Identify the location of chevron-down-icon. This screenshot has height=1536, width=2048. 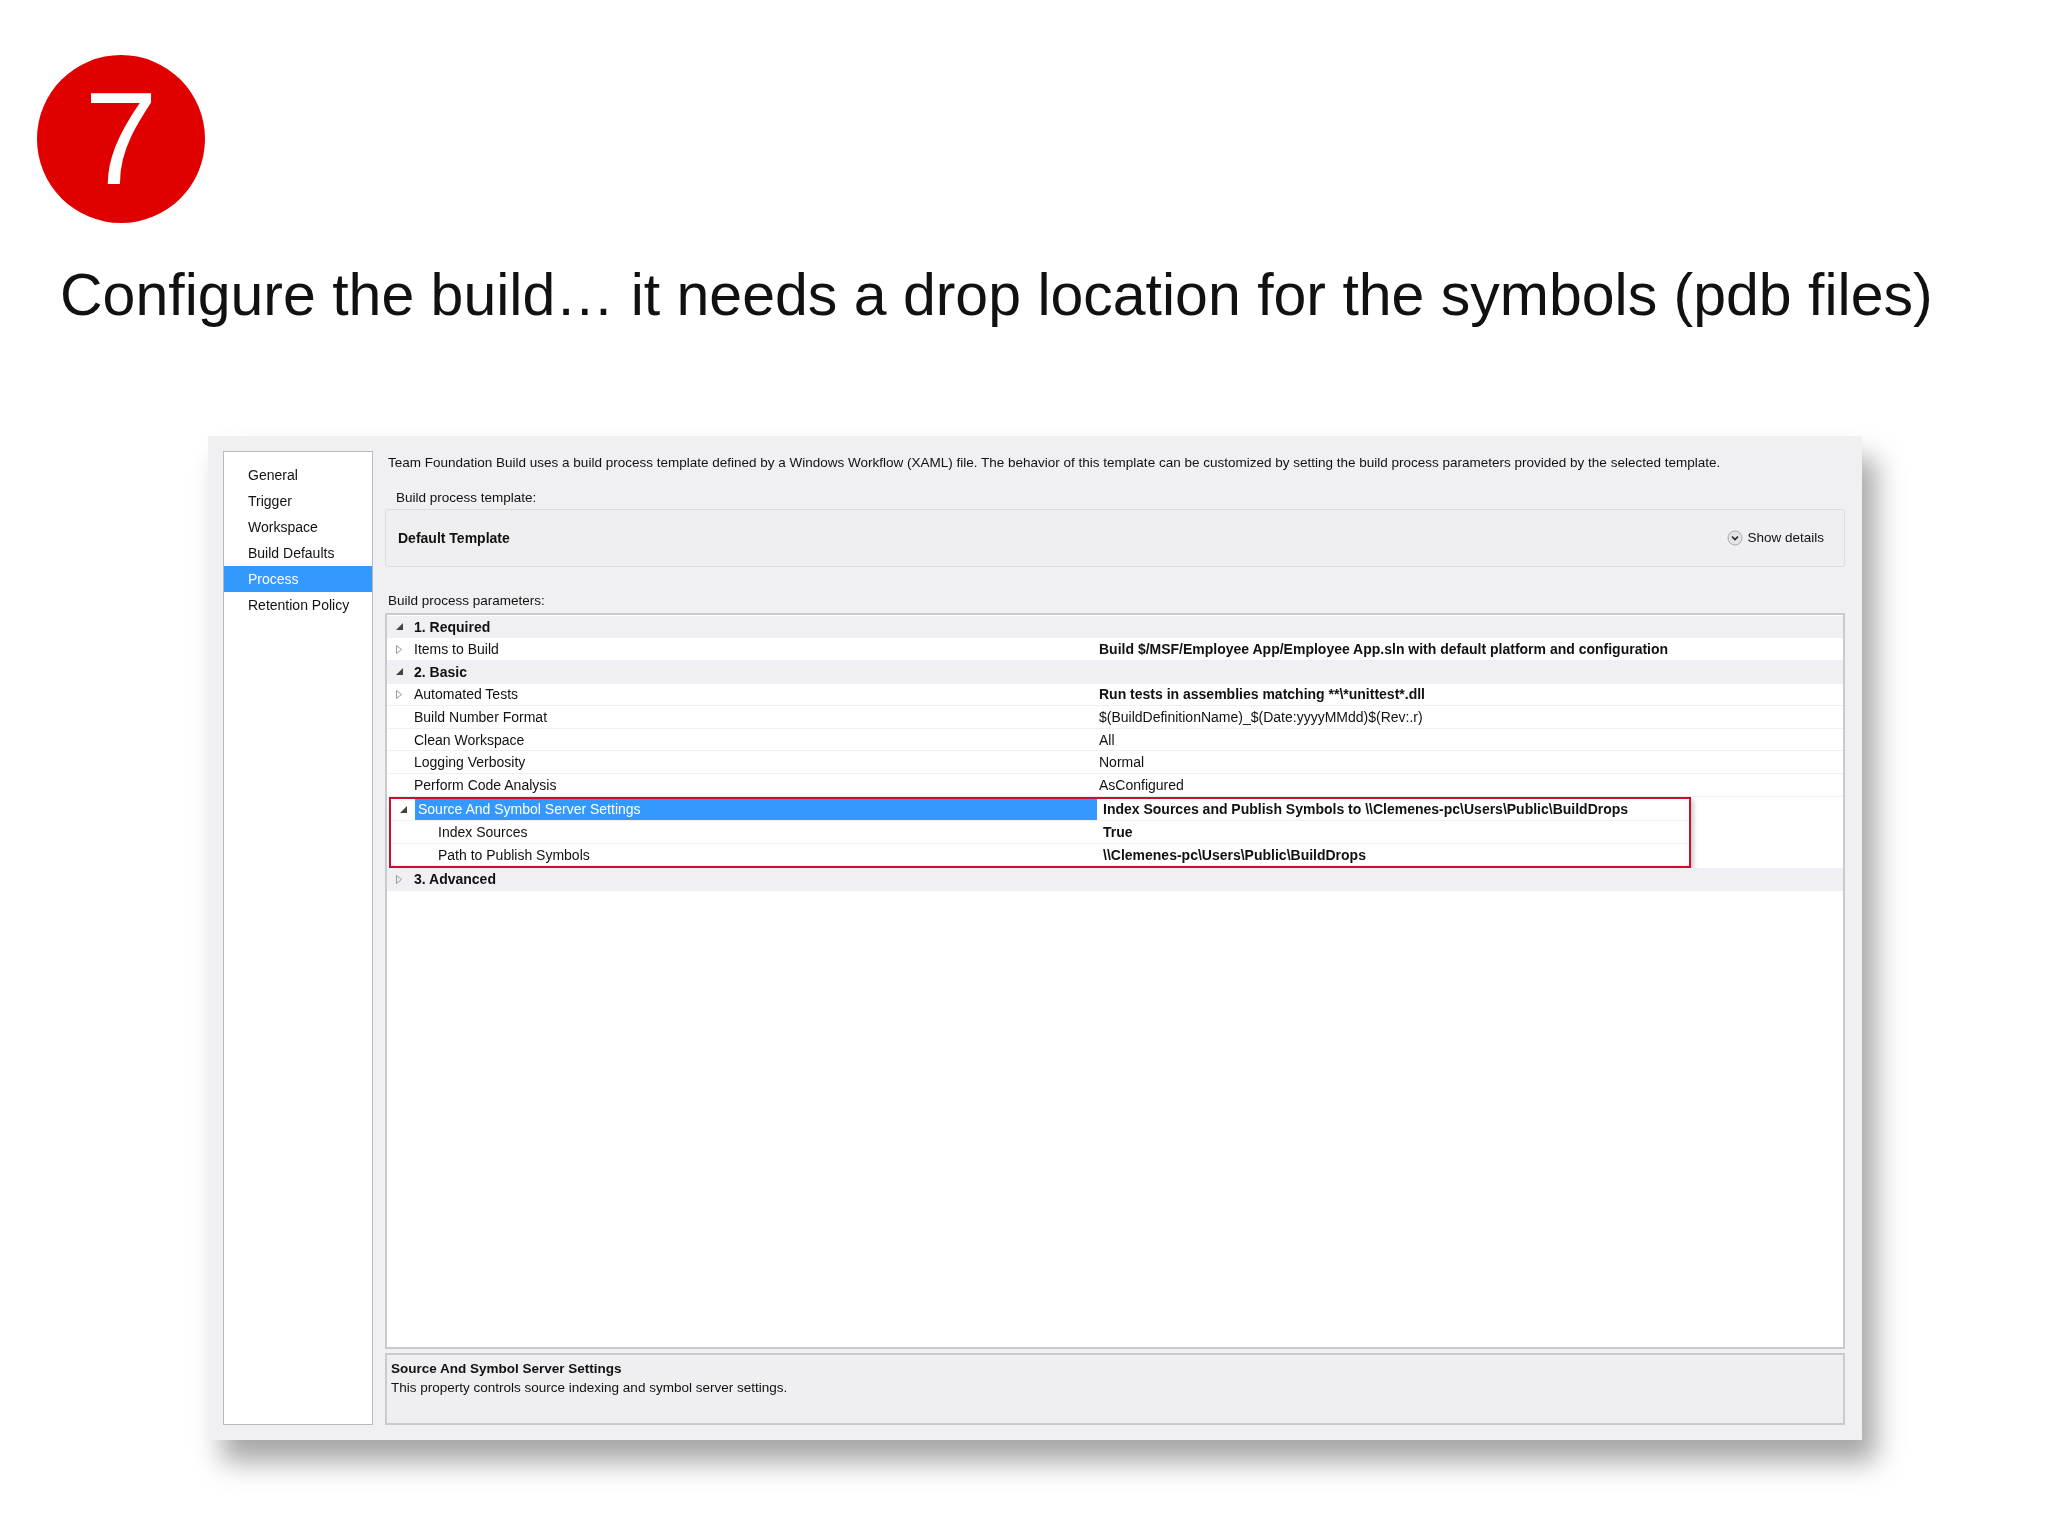
(1735, 537).